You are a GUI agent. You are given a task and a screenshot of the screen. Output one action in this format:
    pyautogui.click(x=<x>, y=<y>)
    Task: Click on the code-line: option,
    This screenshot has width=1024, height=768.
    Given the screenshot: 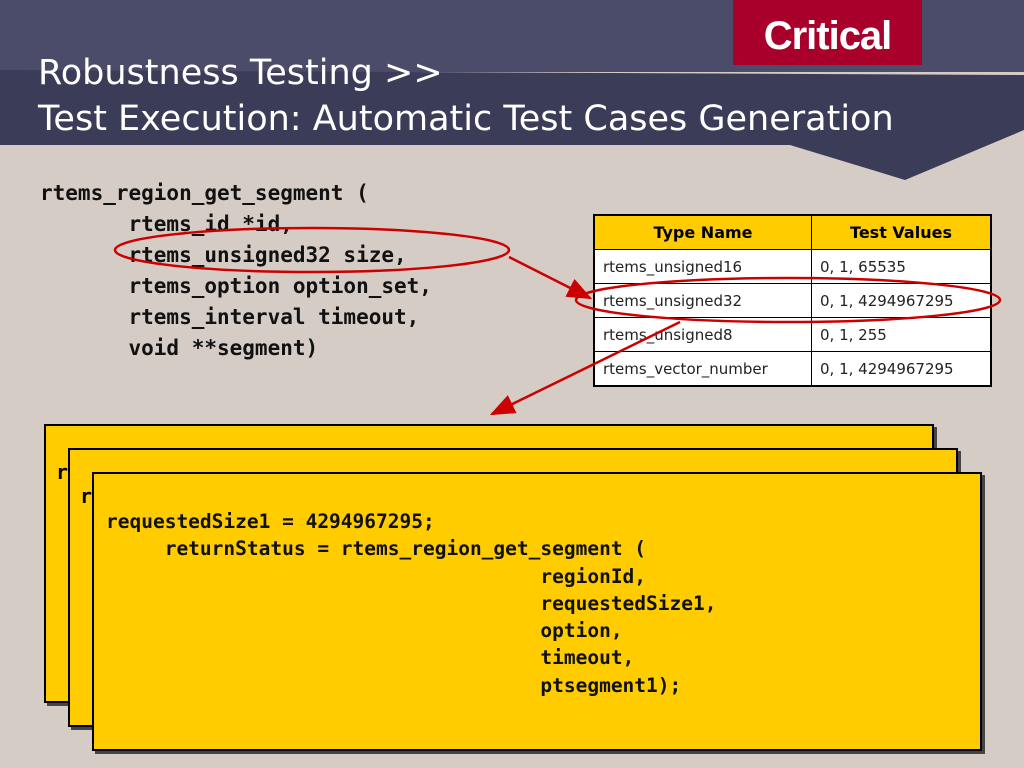 What is the action you would take?
    pyautogui.click(x=364, y=631)
    